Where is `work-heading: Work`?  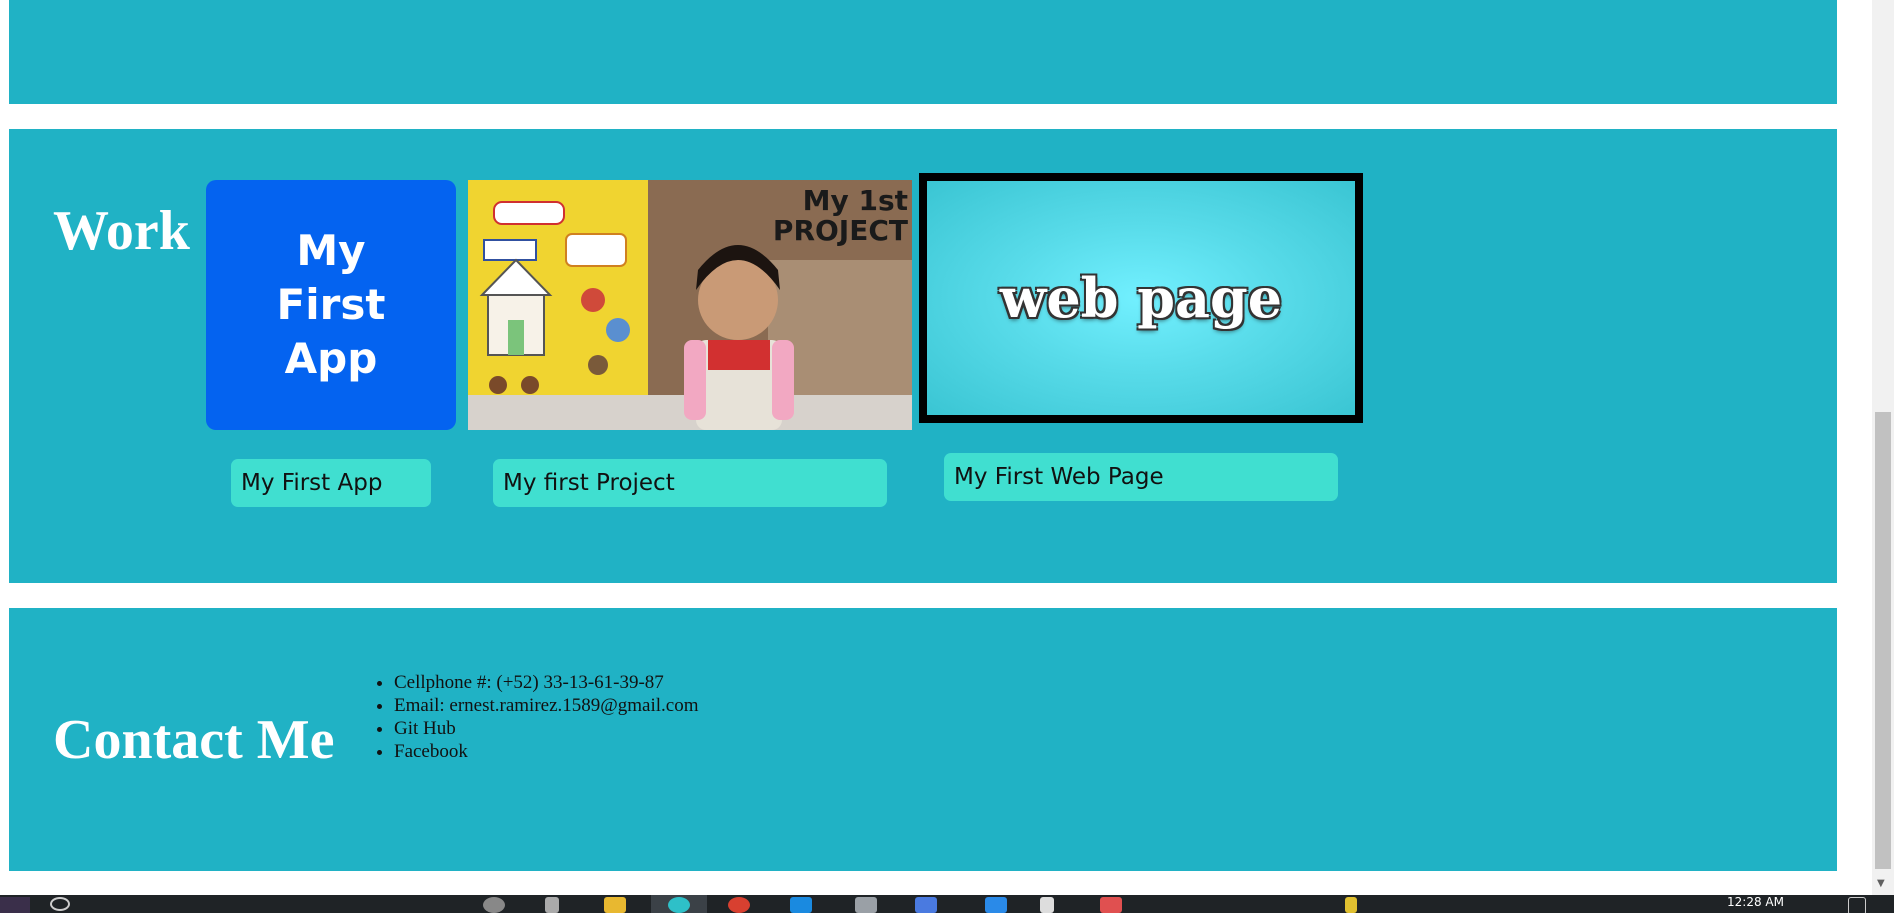 work-heading: Work is located at coordinates (121, 231).